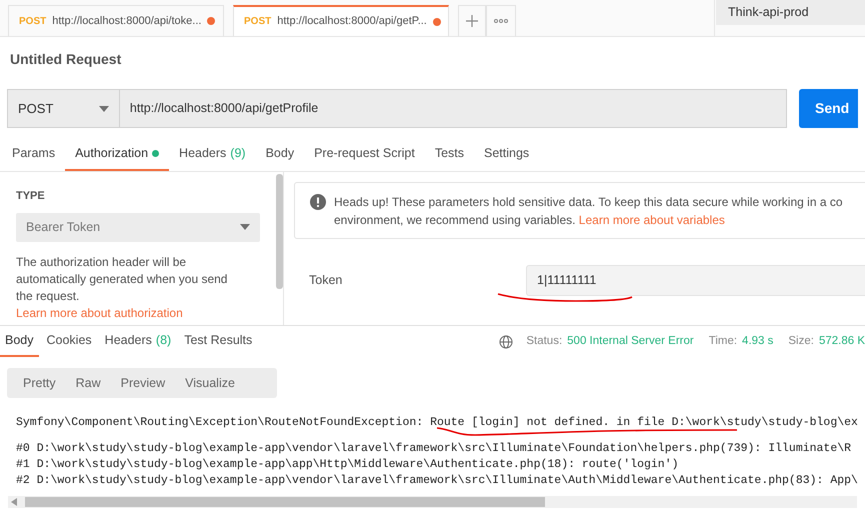  Describe the element at coordinates (801, 341) in the screenshot. I see `size-label: Size:` at that location.